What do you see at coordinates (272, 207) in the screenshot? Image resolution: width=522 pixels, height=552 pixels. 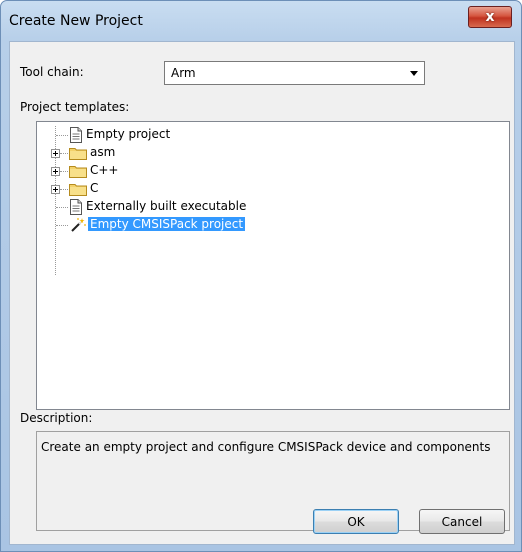 I see `tree-item-externally-built: Externally built executable` at bounding box center [272, 207].